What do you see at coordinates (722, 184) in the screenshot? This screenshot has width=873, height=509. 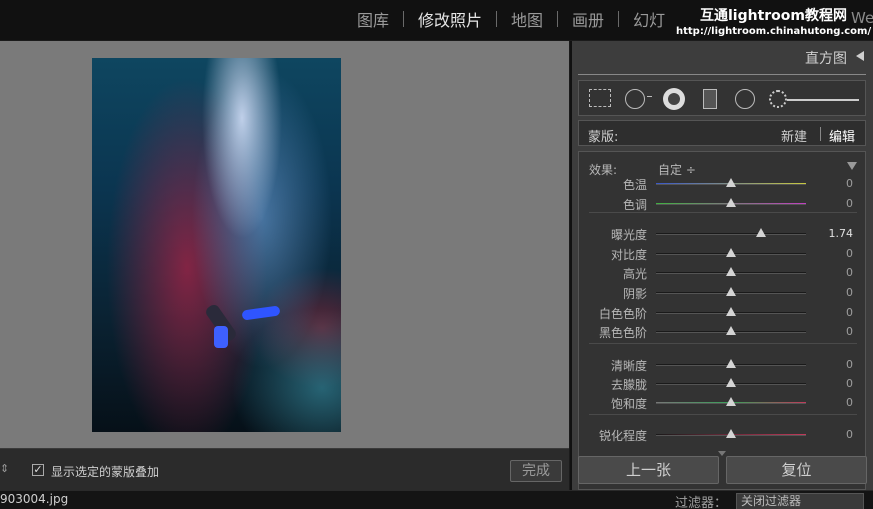 I see `slider-row: 色温 0` at bounding box center [722, 184].